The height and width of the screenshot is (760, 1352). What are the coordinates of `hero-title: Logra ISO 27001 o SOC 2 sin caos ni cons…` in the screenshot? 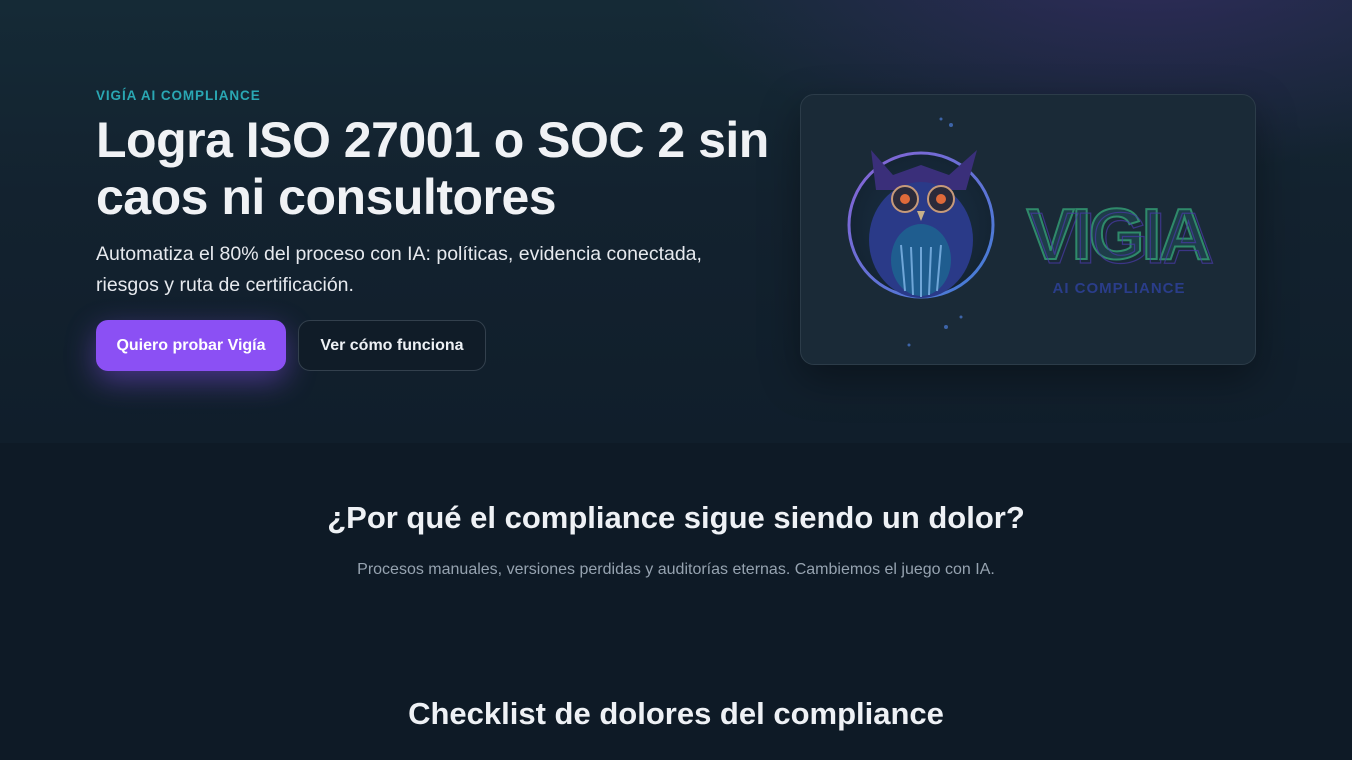 It's located at (432, 168).